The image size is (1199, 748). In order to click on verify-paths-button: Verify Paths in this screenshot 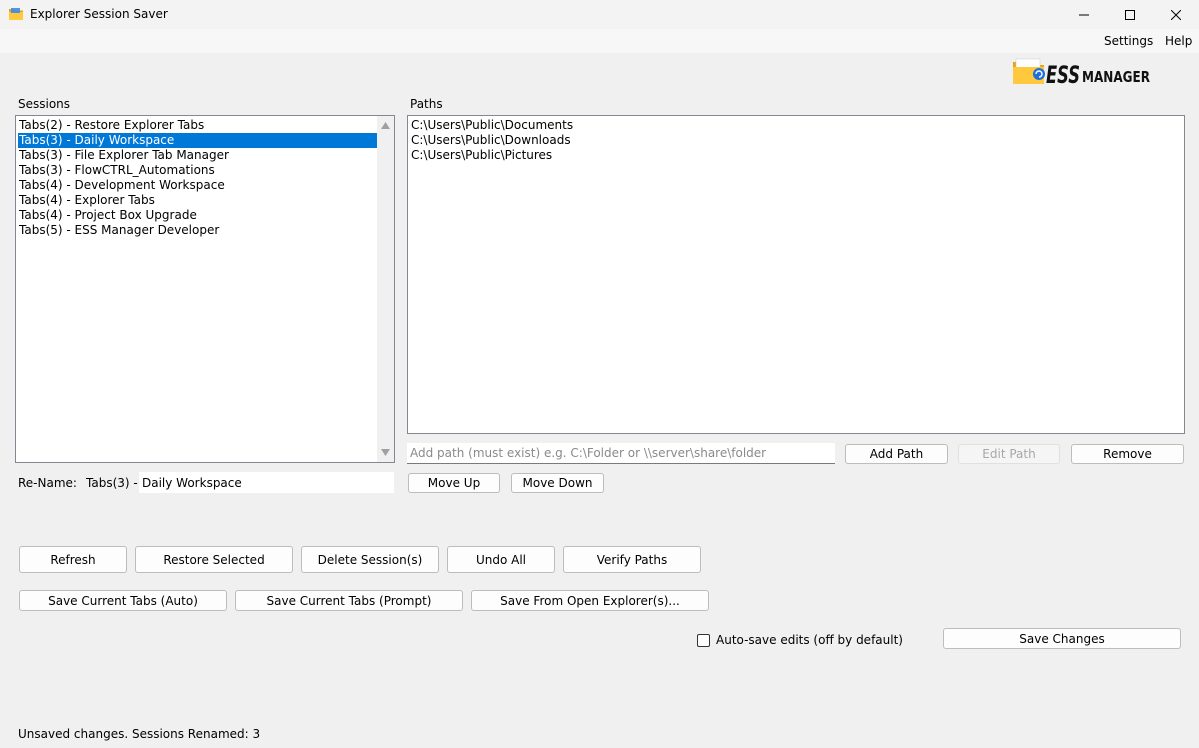, I will do `click(632, 559)`.